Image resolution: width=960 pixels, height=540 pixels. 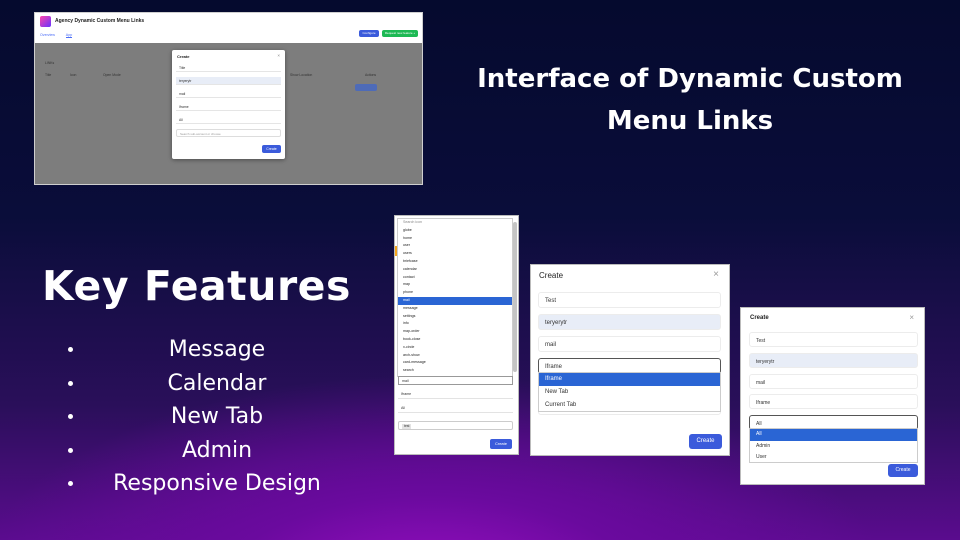 What do you see at coordinates (455, 363) in the screenshot?
I see `list-item: card-message` at bounding box center [455, 363].